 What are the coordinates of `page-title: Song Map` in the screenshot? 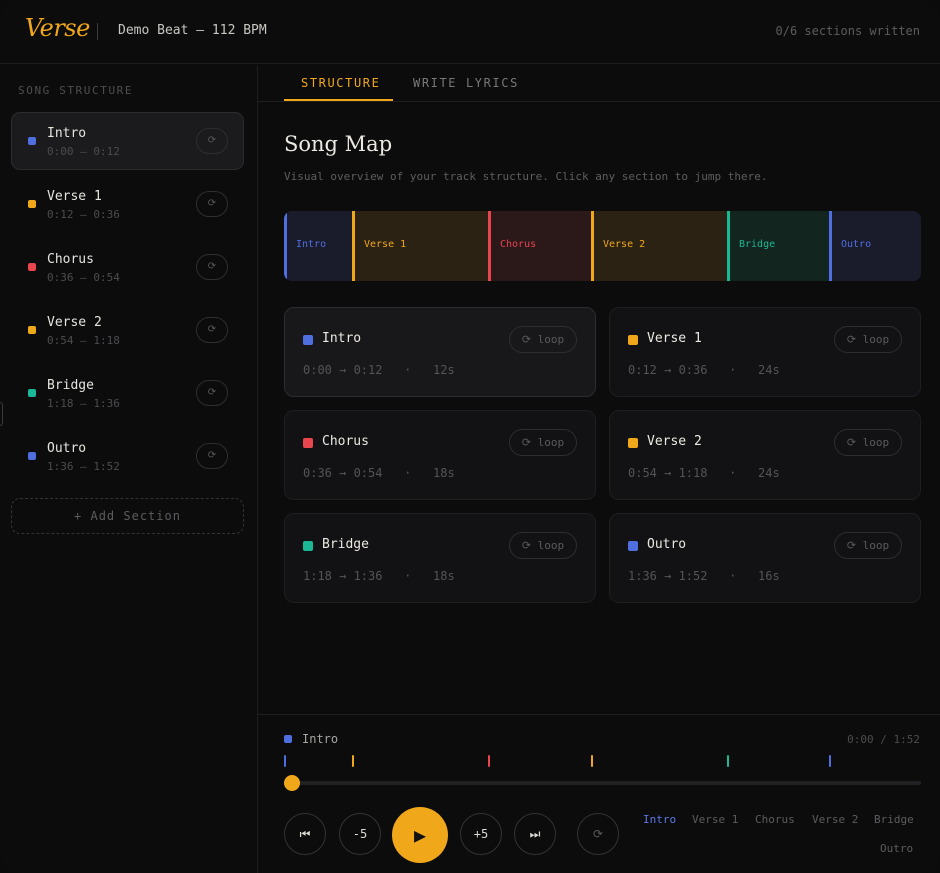 It's located at (338, 144).